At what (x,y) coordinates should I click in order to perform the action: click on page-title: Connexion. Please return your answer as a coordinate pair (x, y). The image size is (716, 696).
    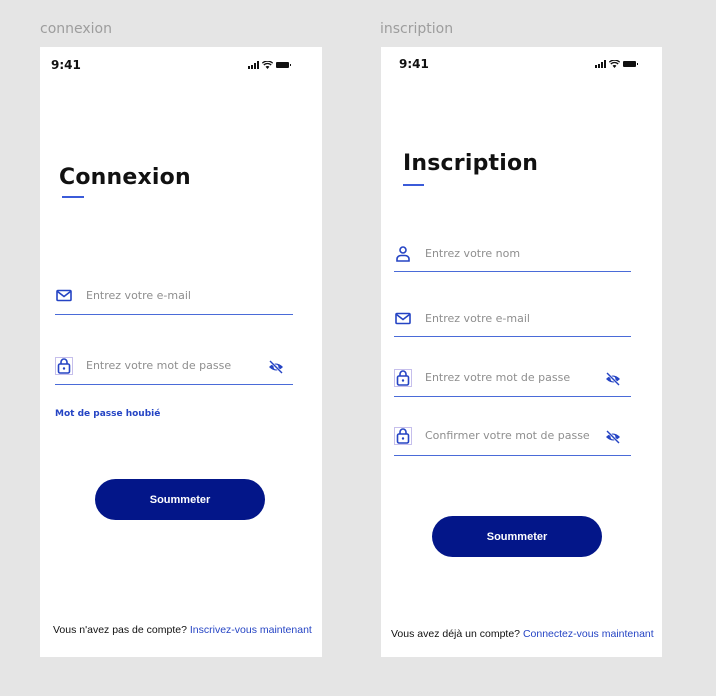
    Looking at the image, I should click on (125, 177).